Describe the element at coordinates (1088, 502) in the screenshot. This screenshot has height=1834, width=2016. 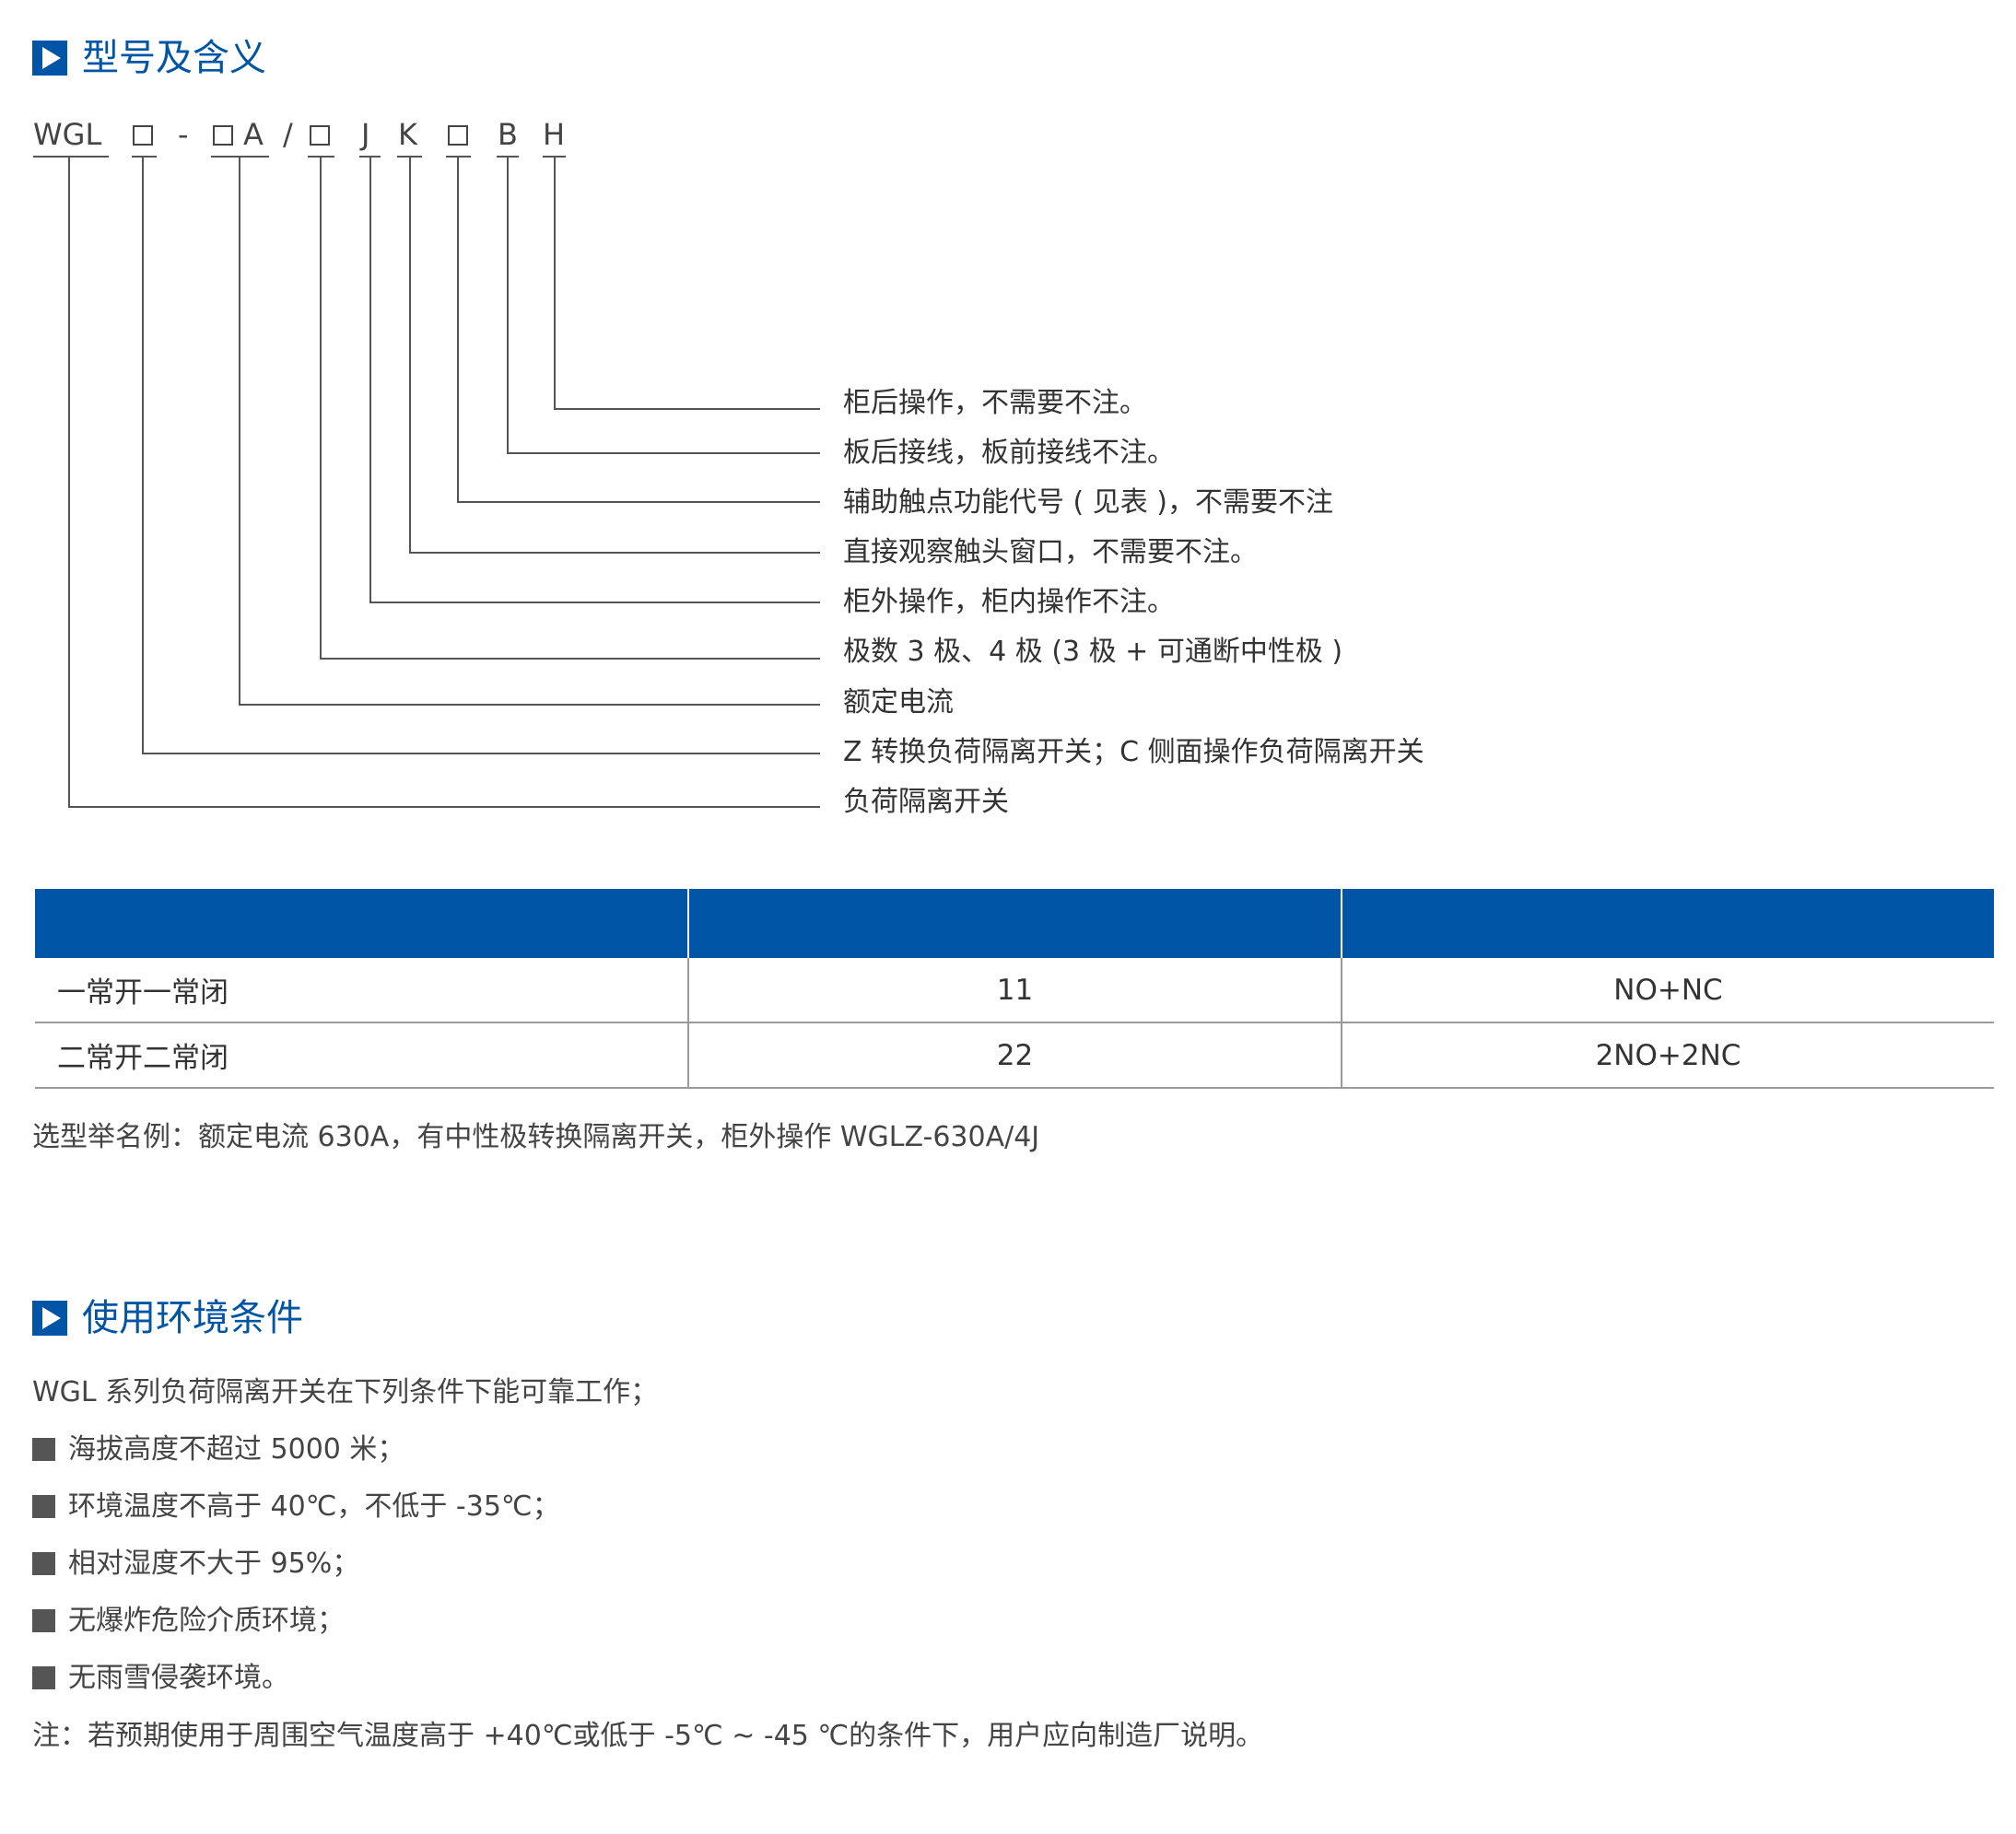
I see `meaning-aux: 辅助触点功能代号 ( 见表 )，不需要不注` at that location.